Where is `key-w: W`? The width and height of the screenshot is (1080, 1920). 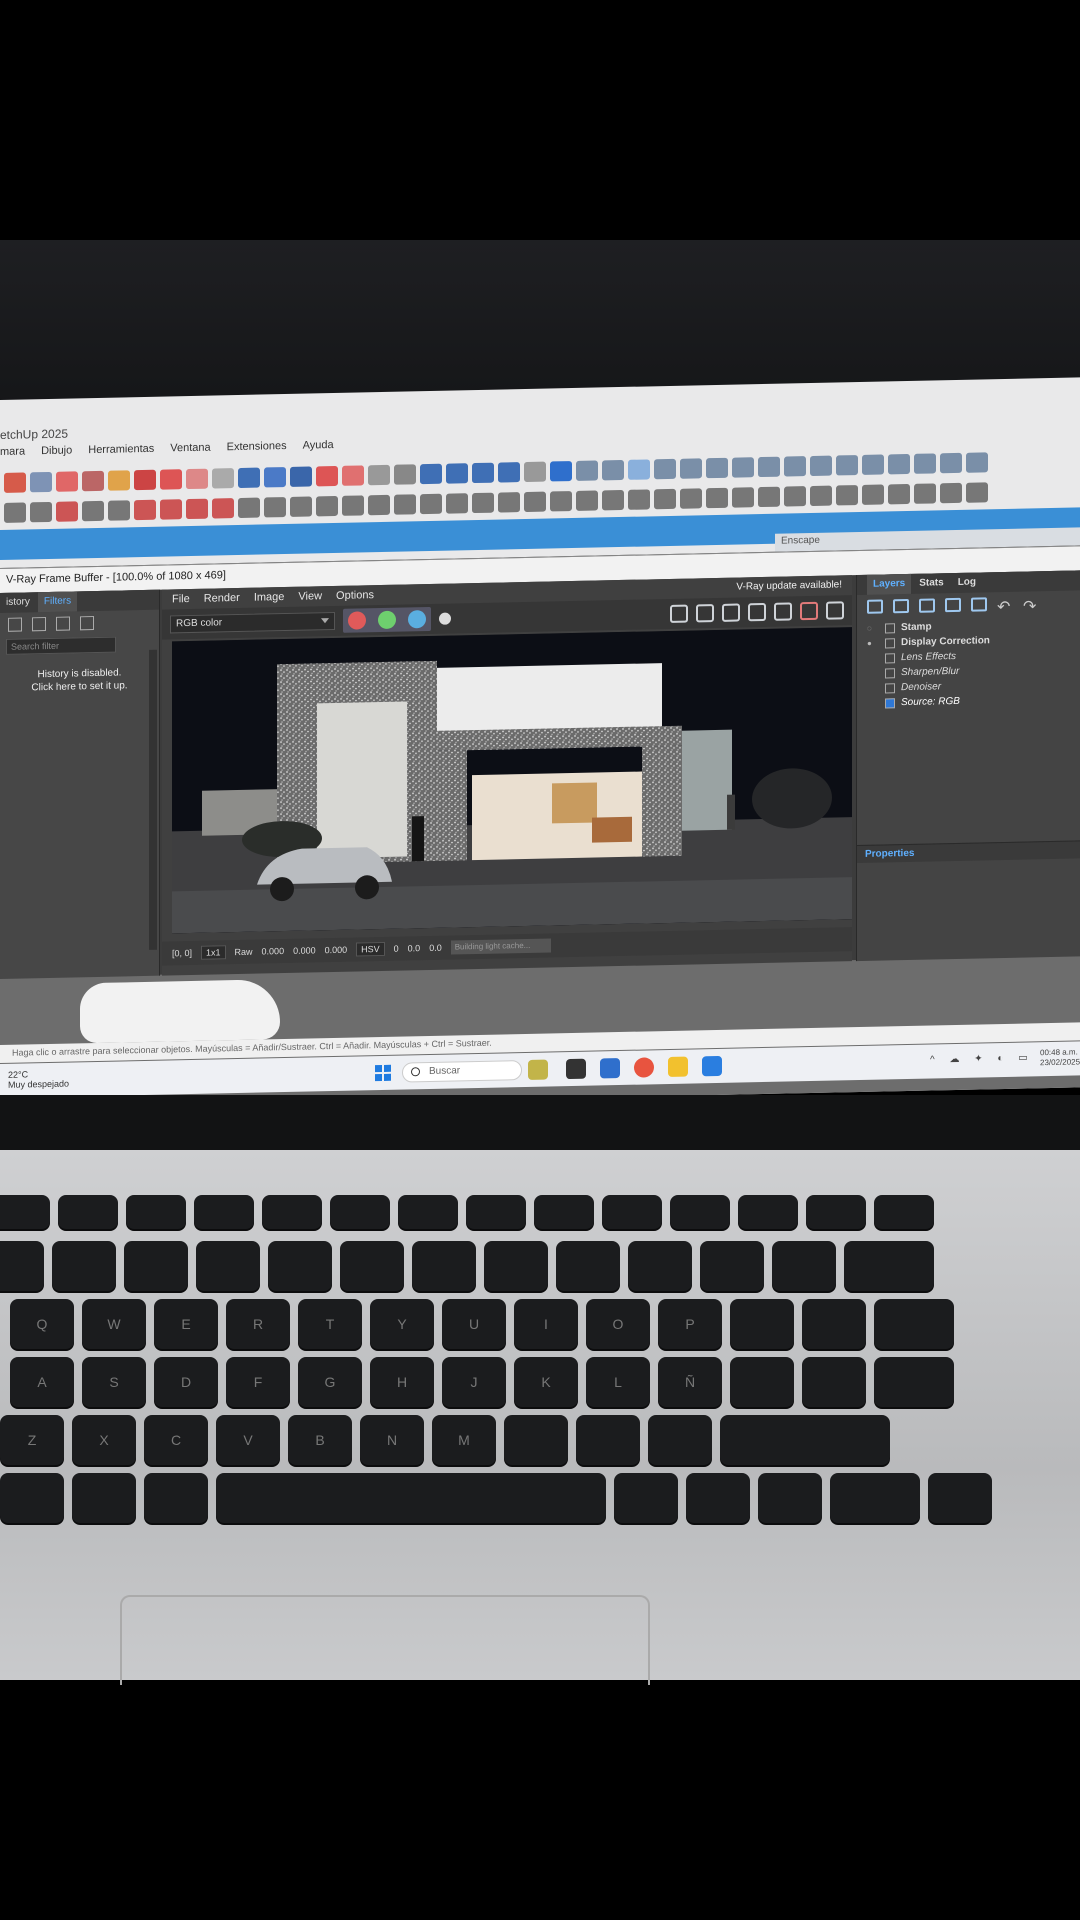
key-w: W is located at coordinates (114, 1324).